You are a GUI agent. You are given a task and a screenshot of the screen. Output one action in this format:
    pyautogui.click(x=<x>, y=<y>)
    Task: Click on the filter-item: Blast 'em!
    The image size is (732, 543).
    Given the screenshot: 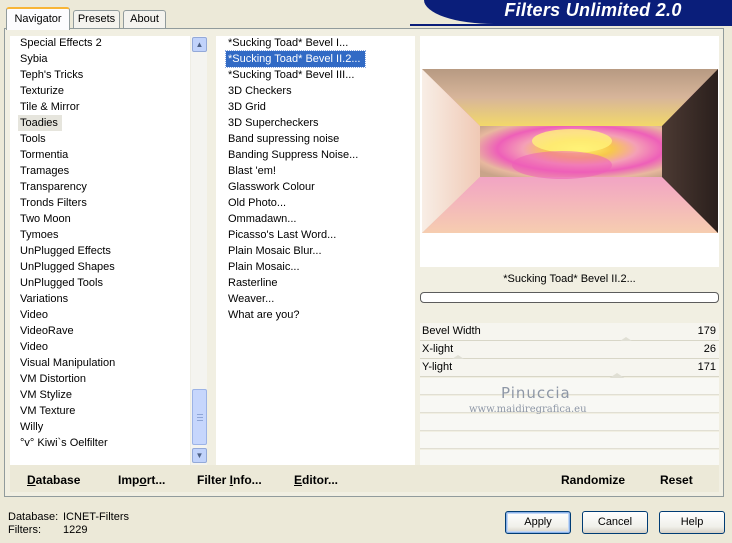 What is the action you would take?
    pyautogui.click(x=253, y=171)
    